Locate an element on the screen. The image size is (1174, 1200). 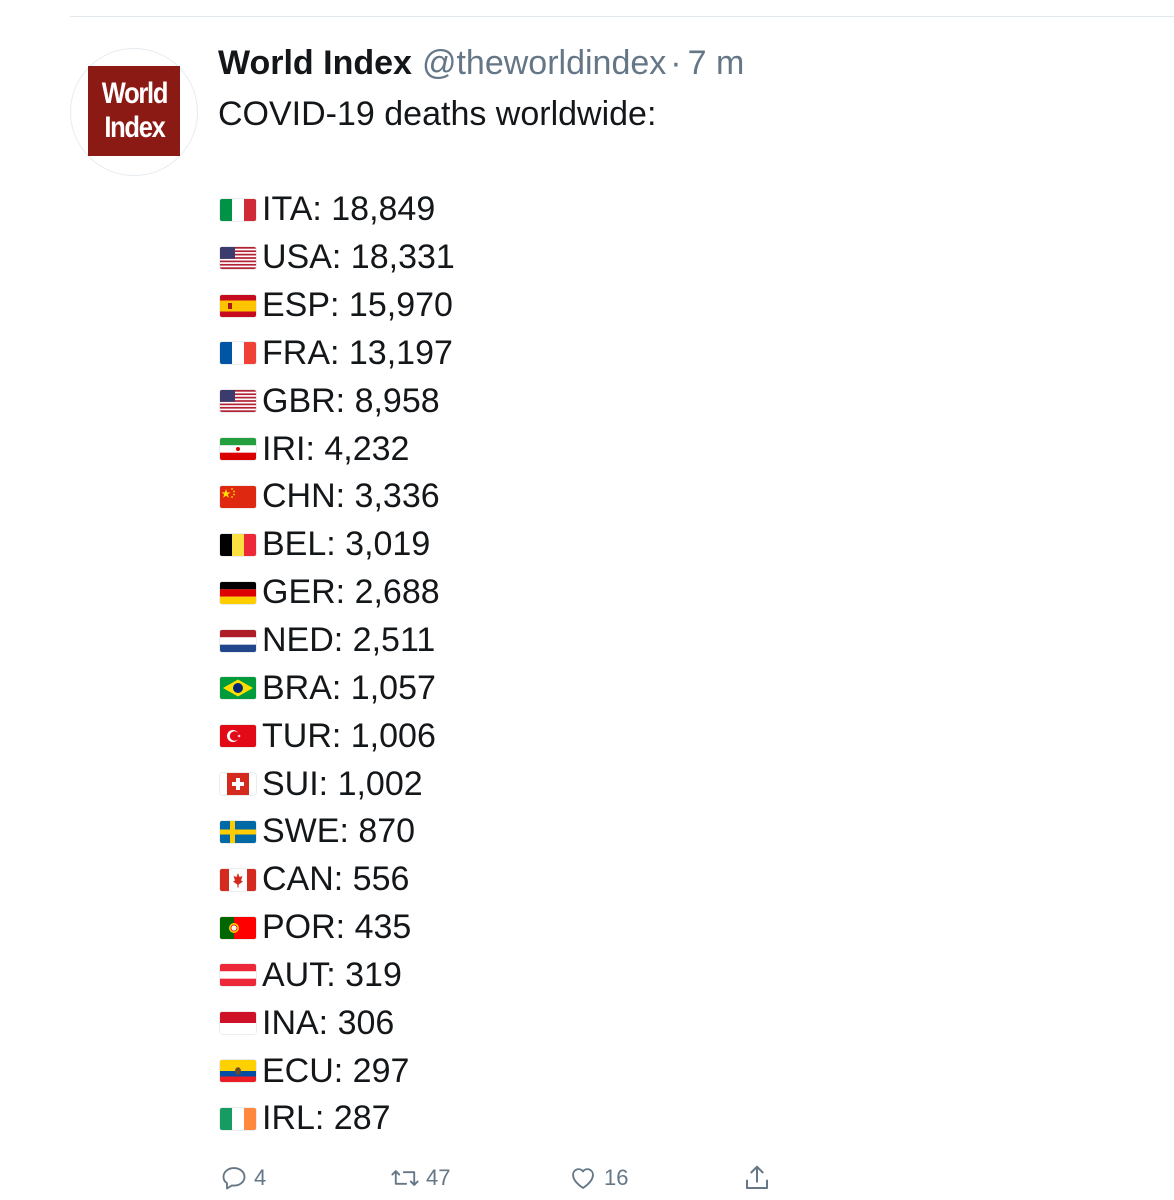
brazil-flag-icon is located at coordinates (238, 688).